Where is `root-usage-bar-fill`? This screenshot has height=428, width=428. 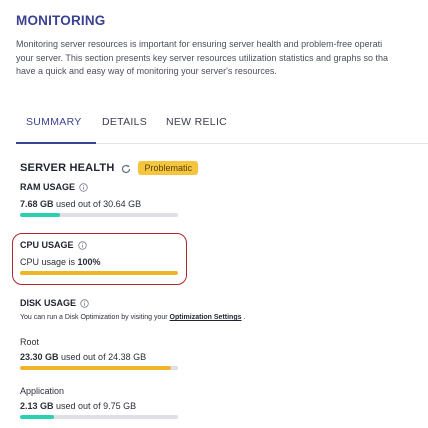 root-usage-bar-fill is located at coordinates (96, 368).